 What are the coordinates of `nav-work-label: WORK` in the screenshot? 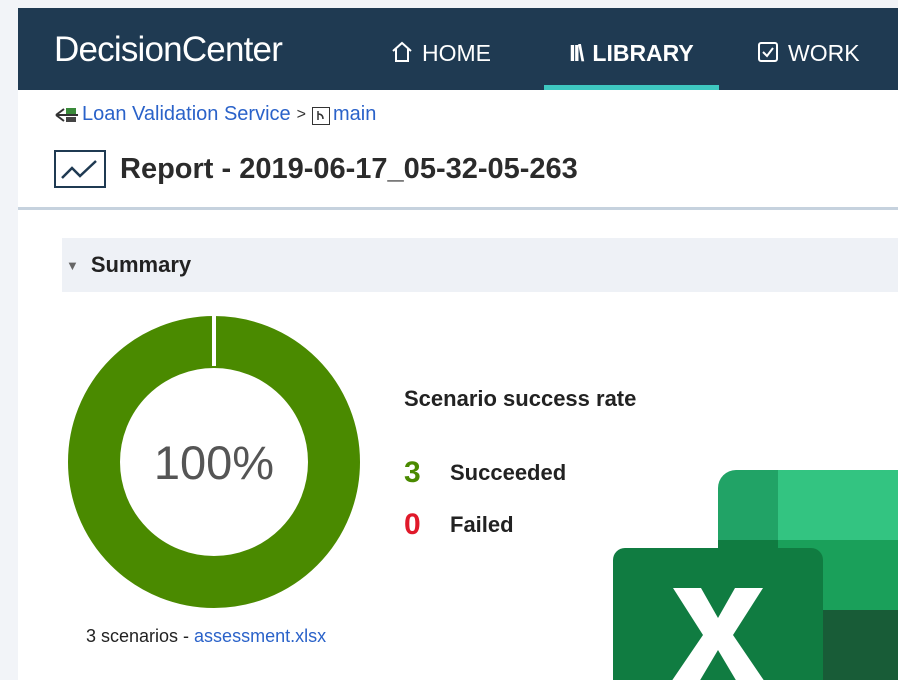 It's located at (824, 53).